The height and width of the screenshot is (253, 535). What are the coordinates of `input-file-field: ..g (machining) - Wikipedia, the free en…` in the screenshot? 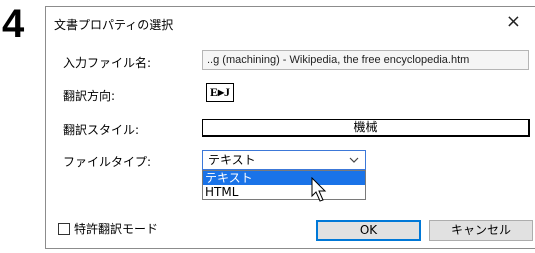 It's located at (365, 60).